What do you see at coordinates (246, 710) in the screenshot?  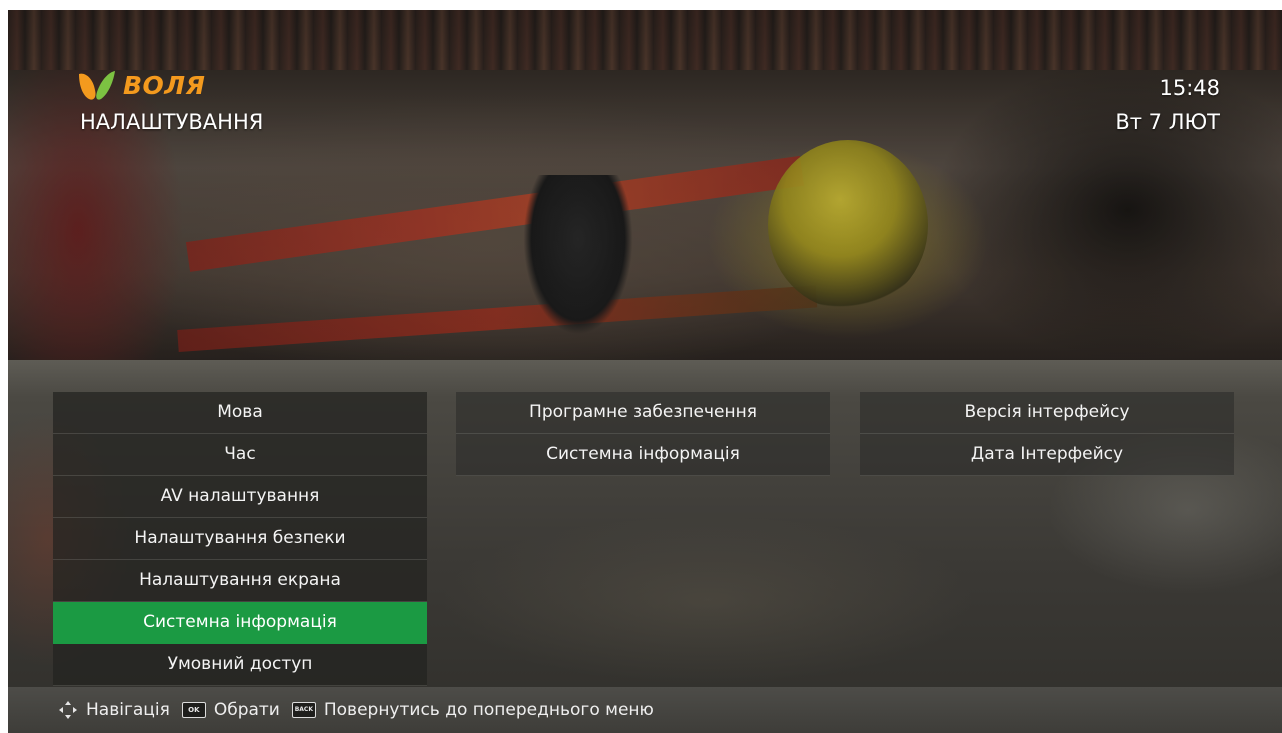 I see `help-ok-label: Обрати` at bounding box center [246, 710].